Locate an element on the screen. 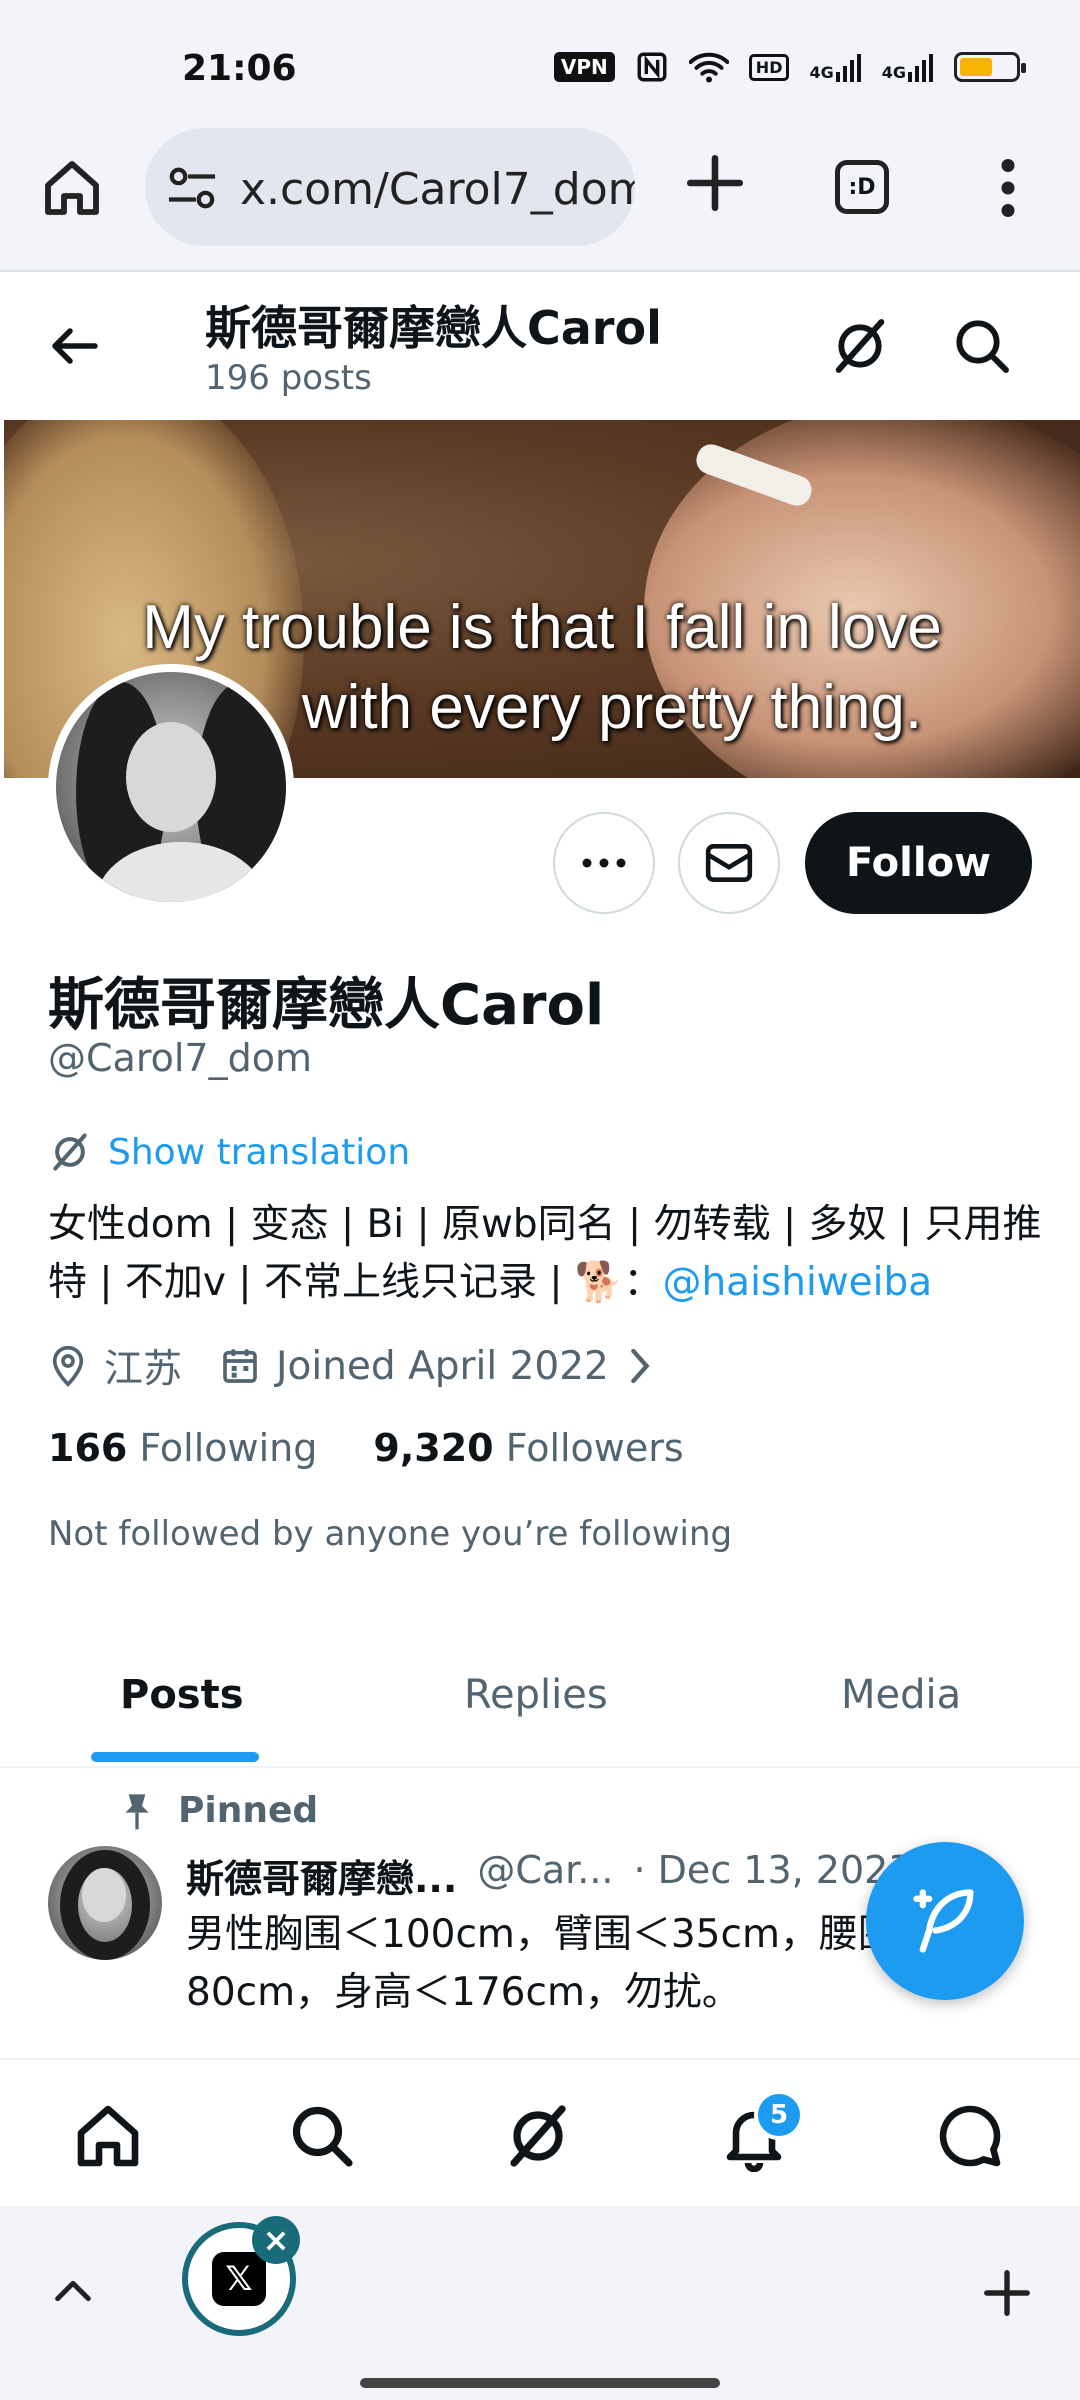  show-translation-link: Show translation is located at coordinates (229, 1152).